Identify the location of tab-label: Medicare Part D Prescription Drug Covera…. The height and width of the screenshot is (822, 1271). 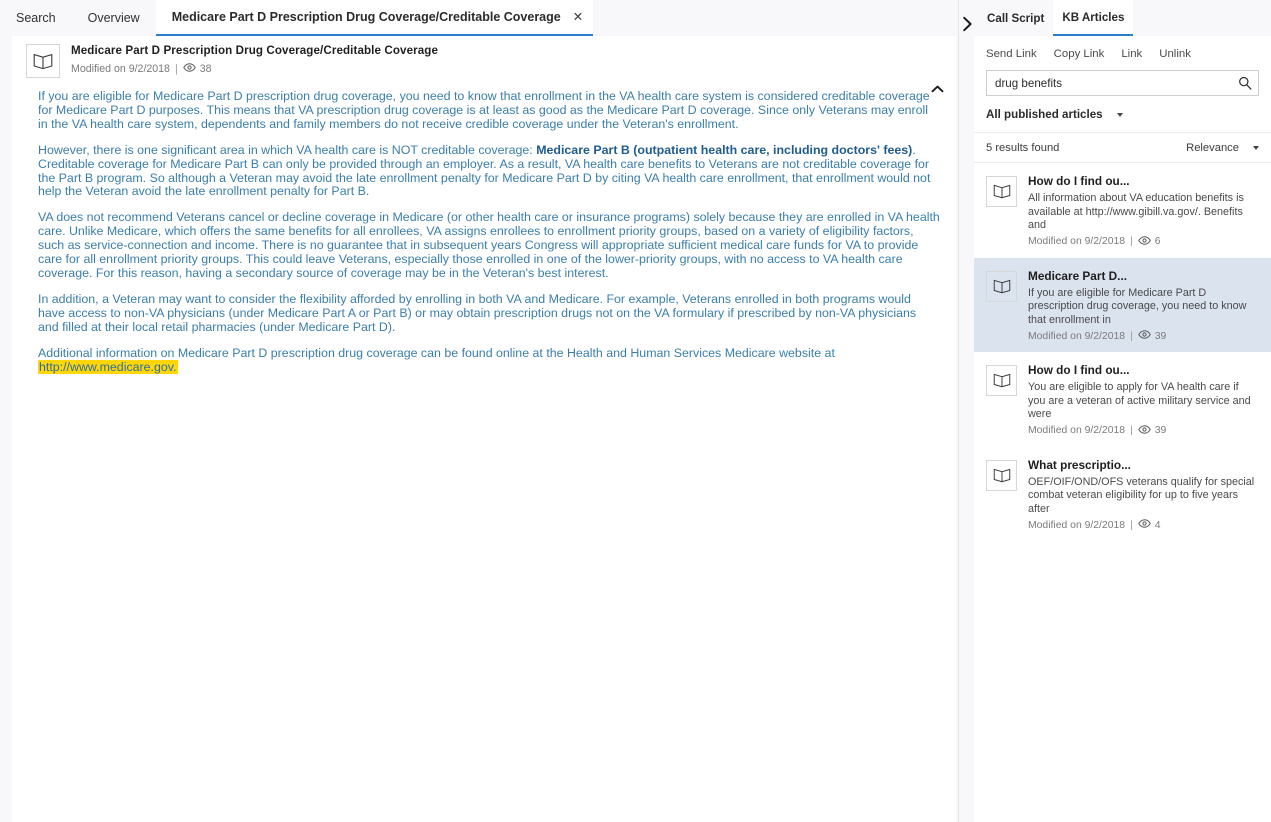
(366, 17).